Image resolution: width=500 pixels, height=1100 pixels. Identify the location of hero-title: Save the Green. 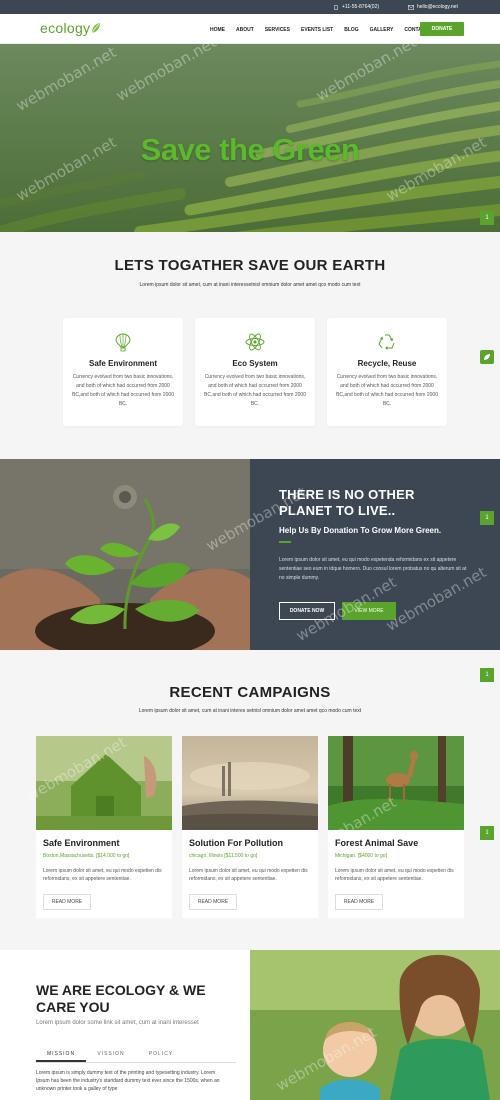
(250, 149).